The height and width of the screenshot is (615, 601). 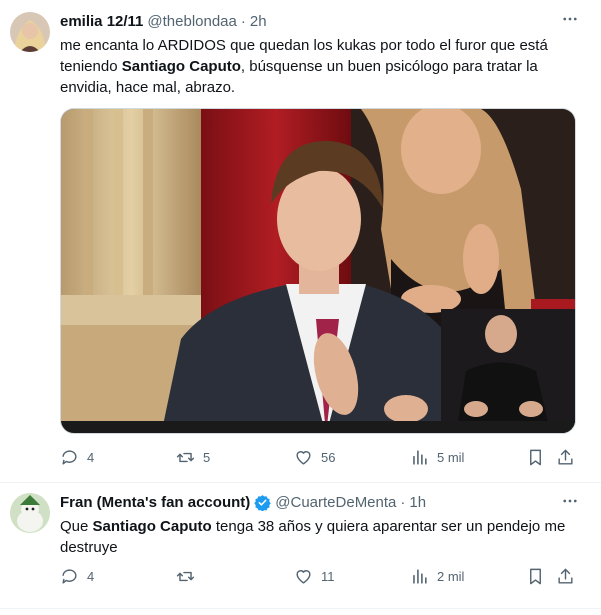 I want to click on like-count: 56, so click(x=328, y=457).